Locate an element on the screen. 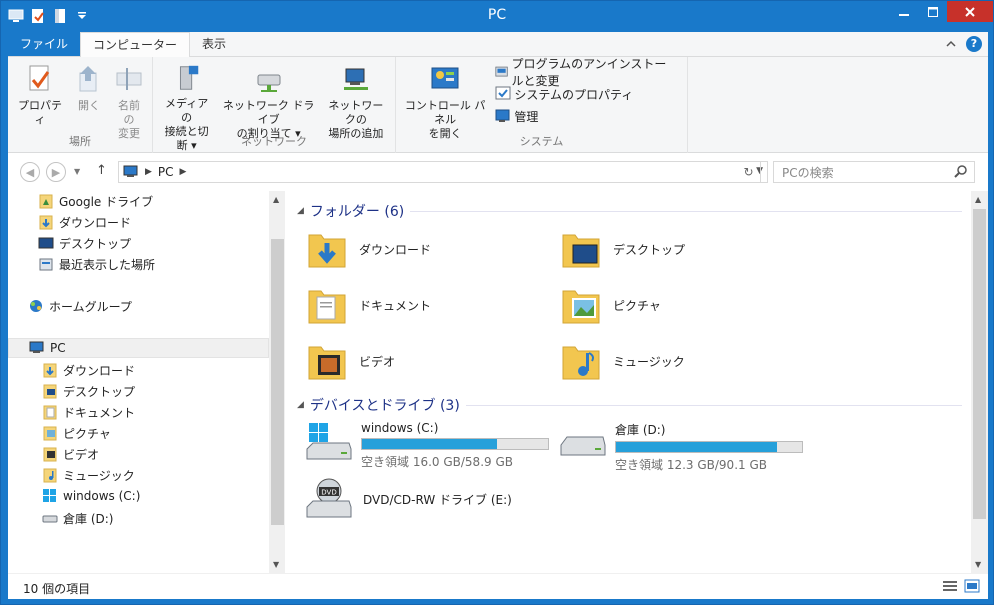 The width and height of the screenshot is (994, 605). drive-free-space: 空き領域 16.0 GB/58.9 GB is located at coordinates (437, 462).